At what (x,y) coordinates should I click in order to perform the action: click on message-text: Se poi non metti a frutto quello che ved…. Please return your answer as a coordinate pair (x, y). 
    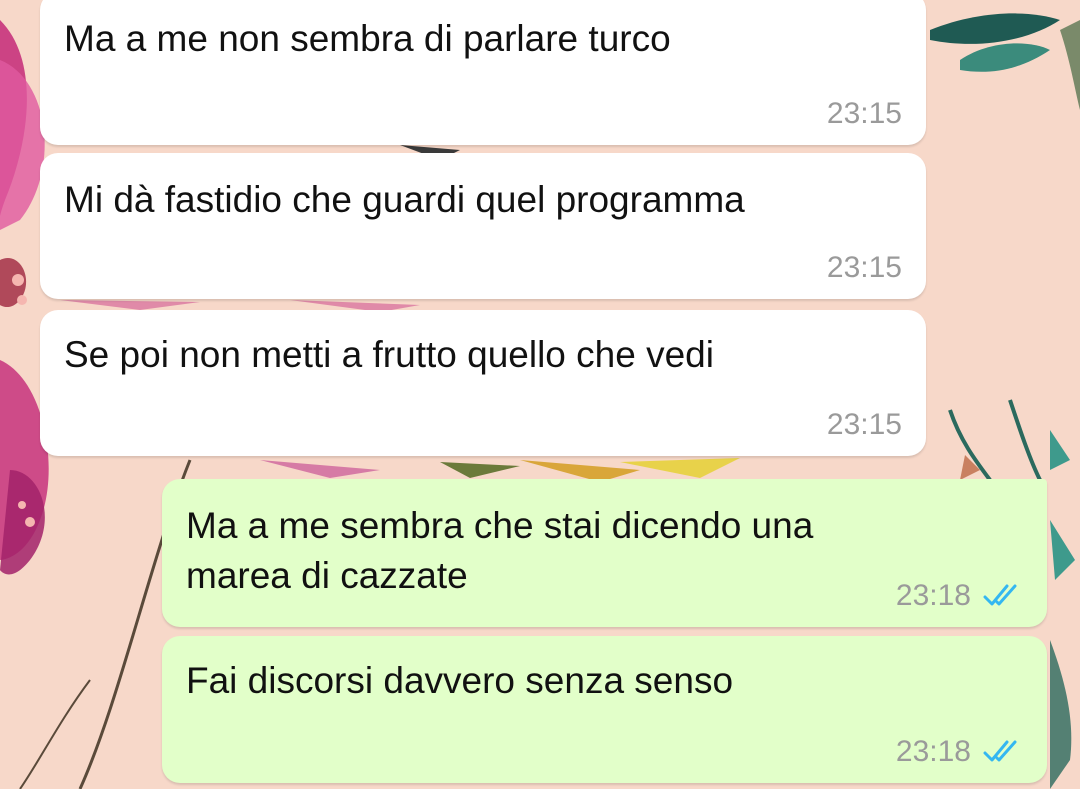
    Looking at the image, I should click on (389, 354).